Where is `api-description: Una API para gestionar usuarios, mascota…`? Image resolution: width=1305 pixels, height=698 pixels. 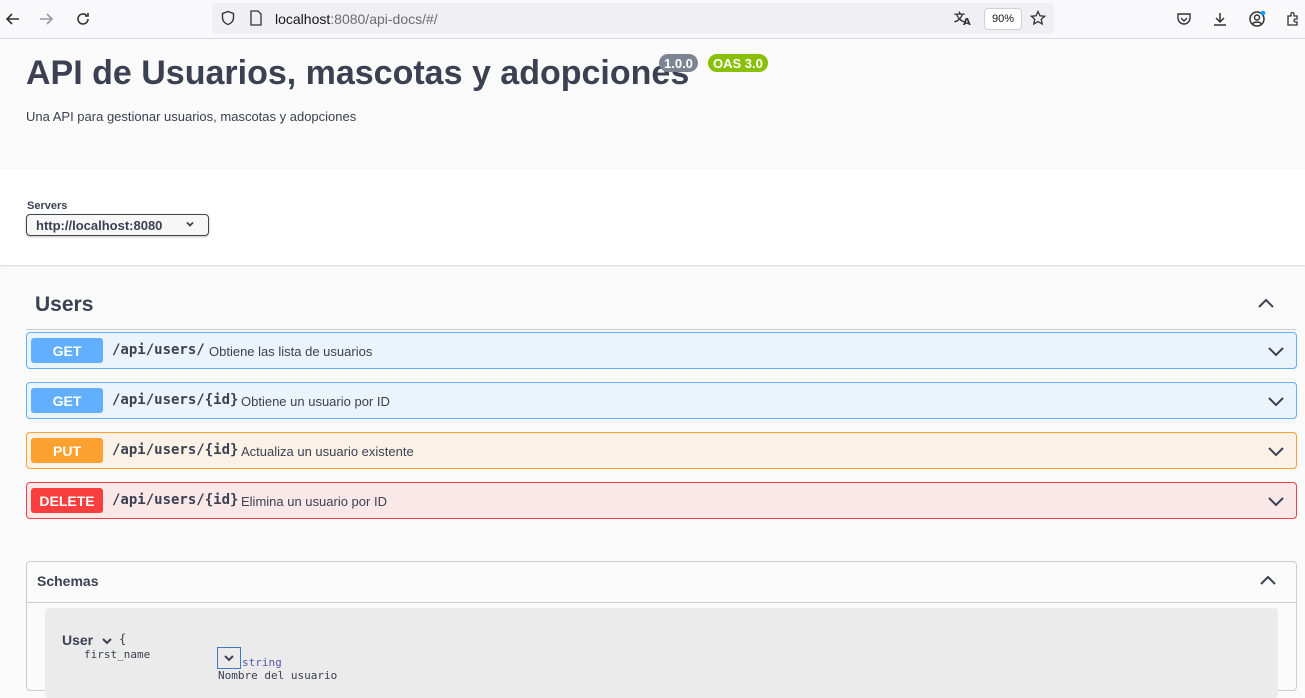
api-description: Una API para gestionar usuarios, mascota… is located at coordinates (191, 116).